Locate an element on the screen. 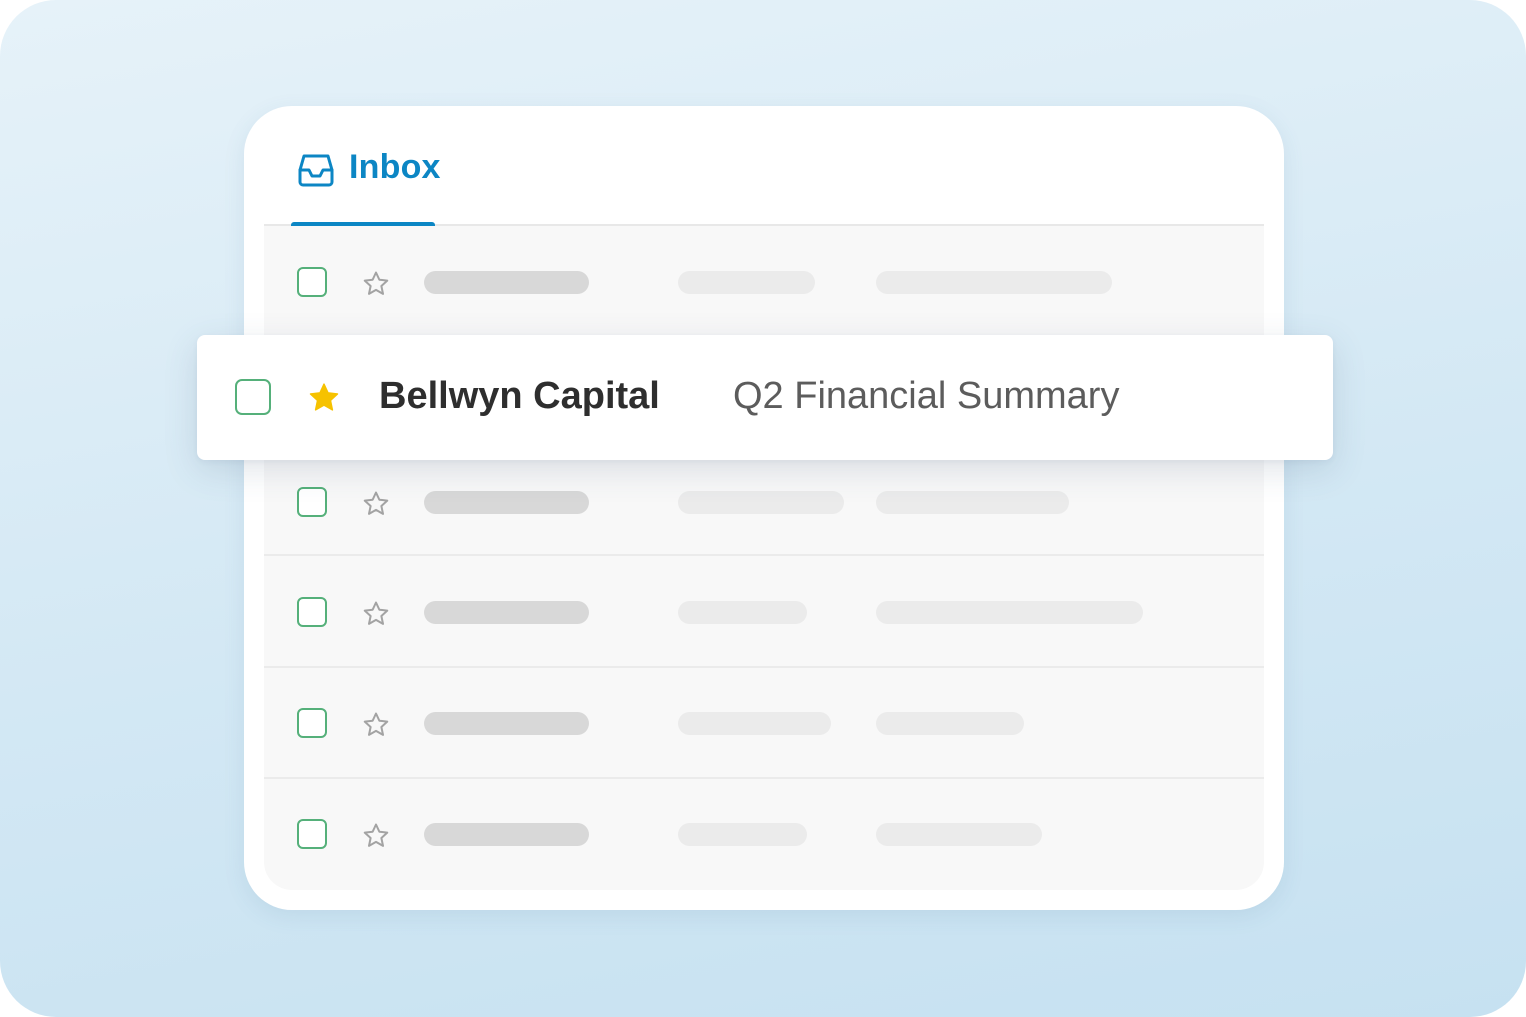 This screenshot has width=1526, height=1017. email-subject: Q2 Financial Summary is located at coordinates (926, 396).